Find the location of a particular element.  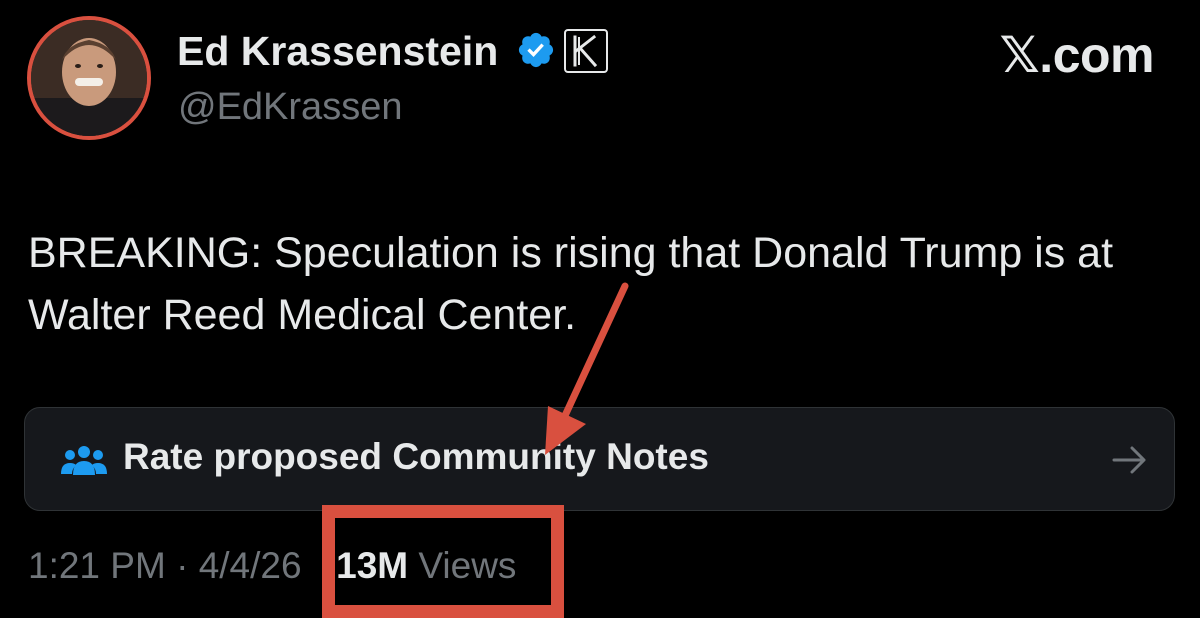

author-display-name: Ed Krassenstein is located at coordinates (337, 51).